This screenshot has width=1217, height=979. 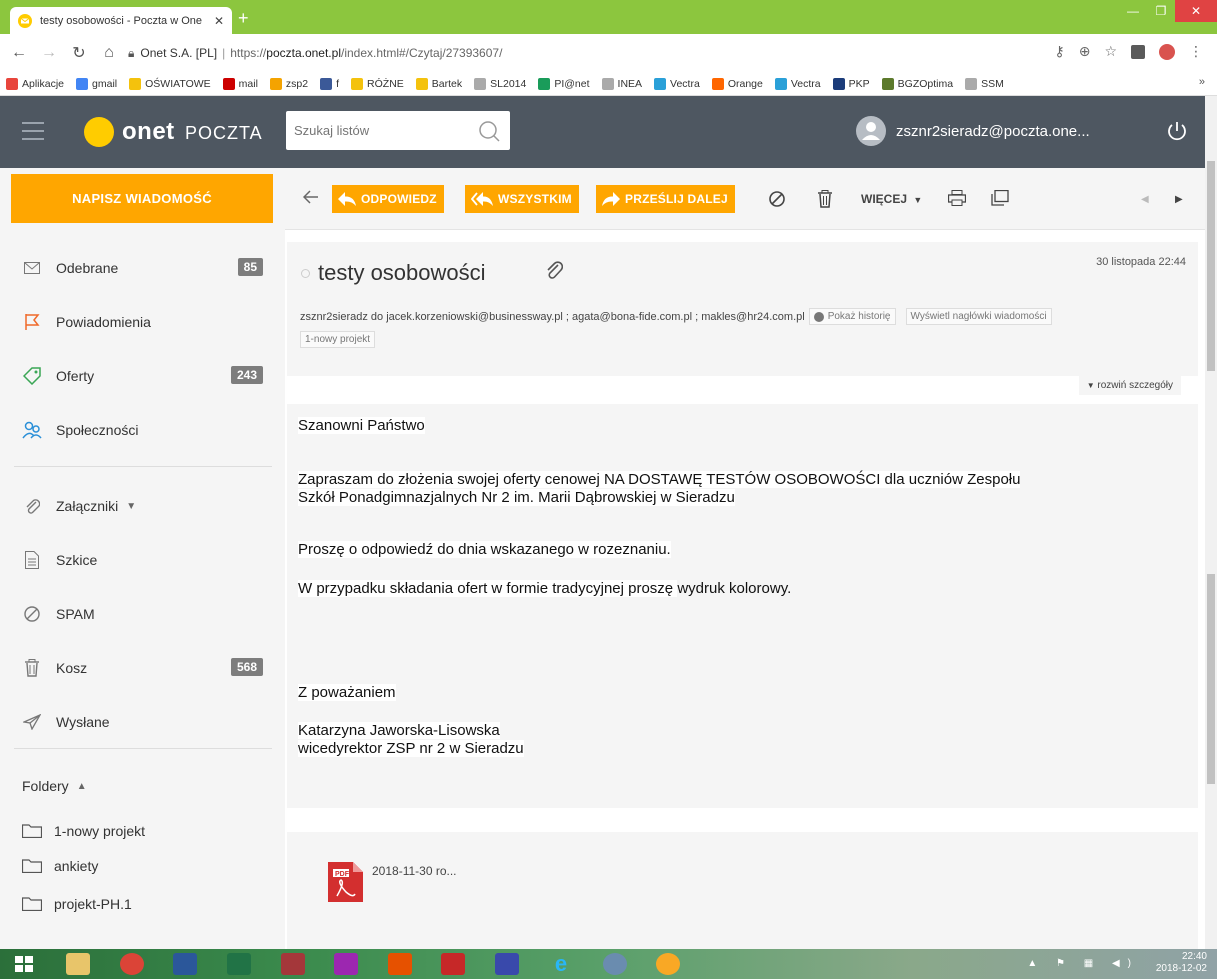 What do you see at coordinates (665, 199) in the screenshot?
I see `forward-button: PRZEŚLIJ DALEJ` at bounding box center [665, 199].